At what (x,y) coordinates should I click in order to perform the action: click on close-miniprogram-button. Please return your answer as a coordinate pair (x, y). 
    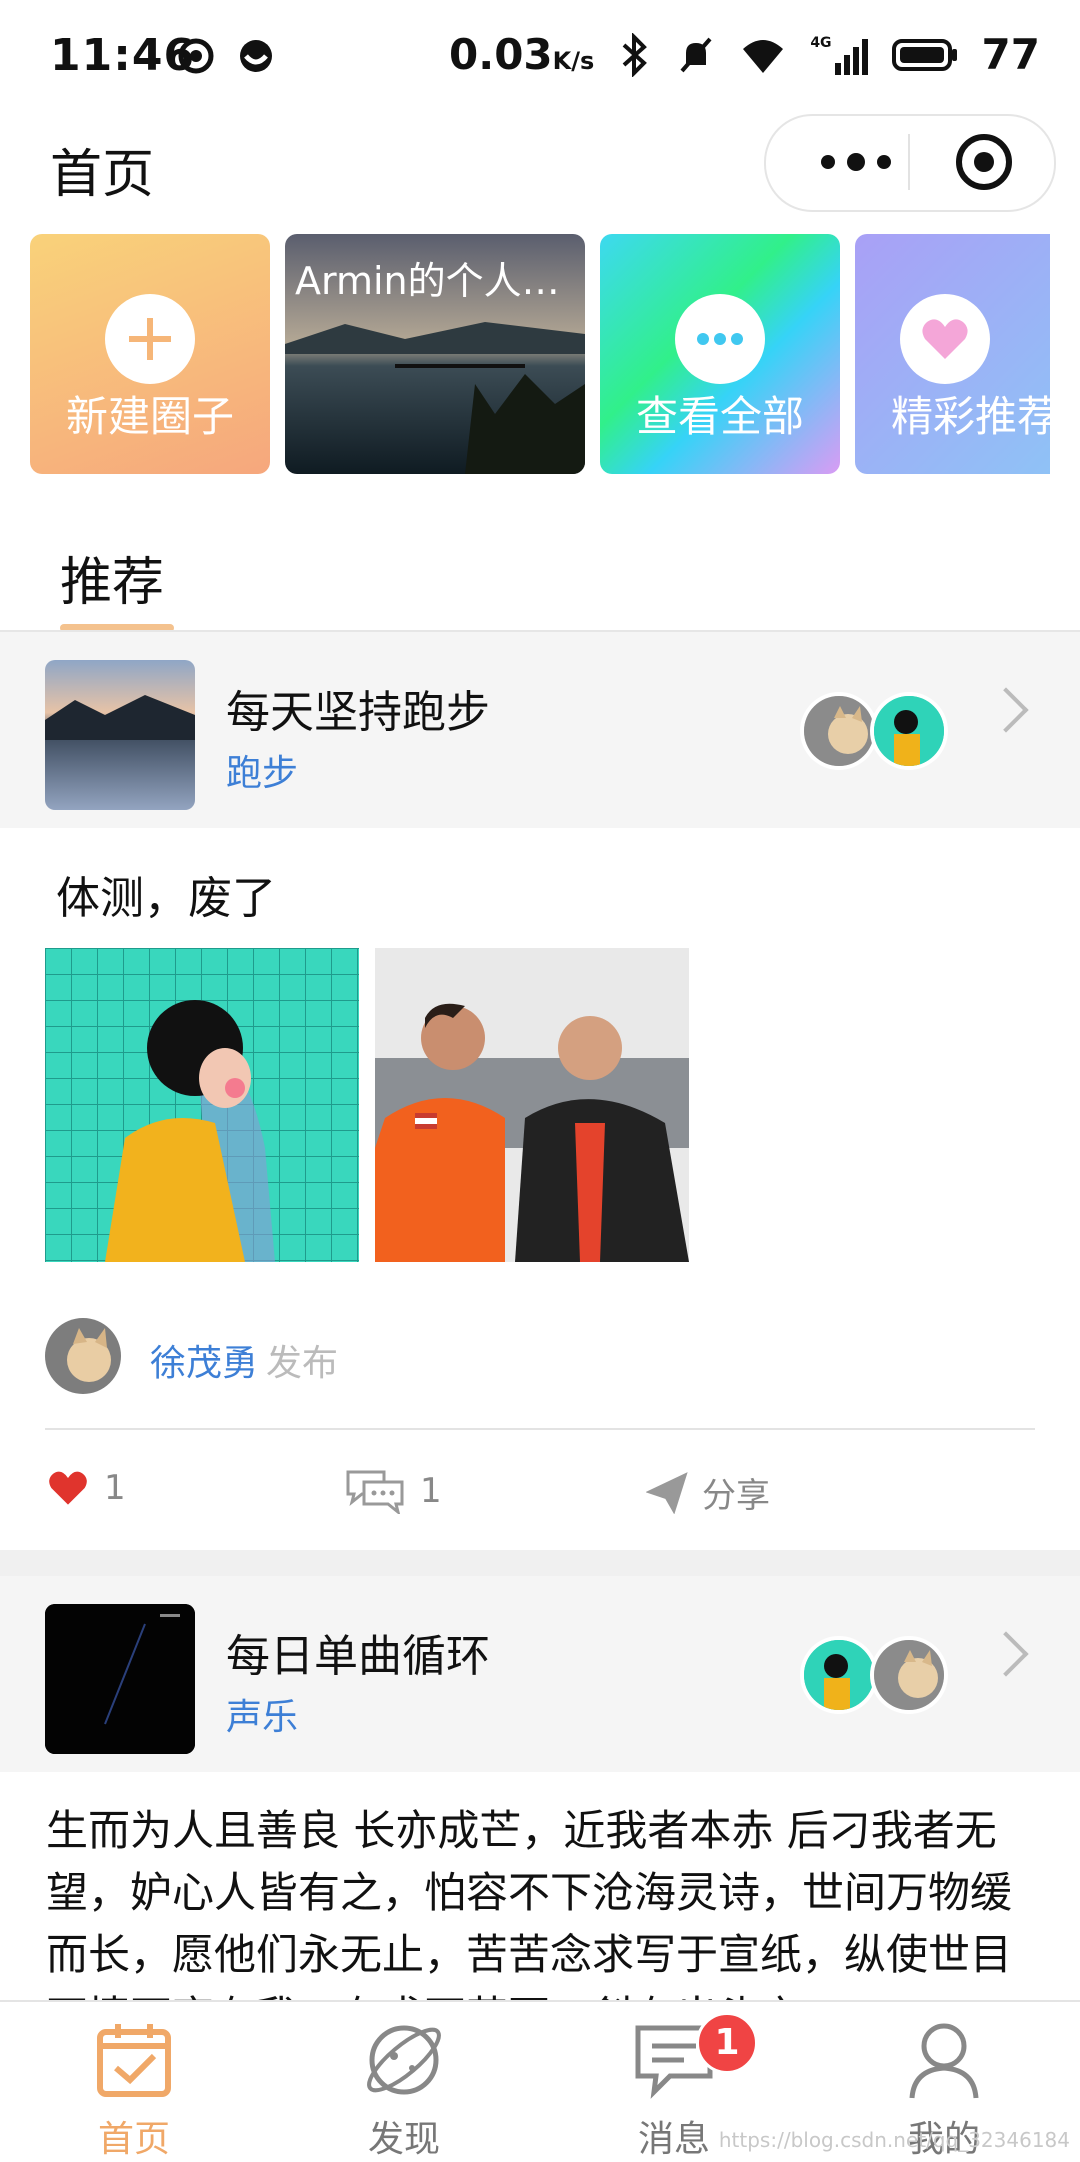
    Looking at the image, I should click on (984, 162).